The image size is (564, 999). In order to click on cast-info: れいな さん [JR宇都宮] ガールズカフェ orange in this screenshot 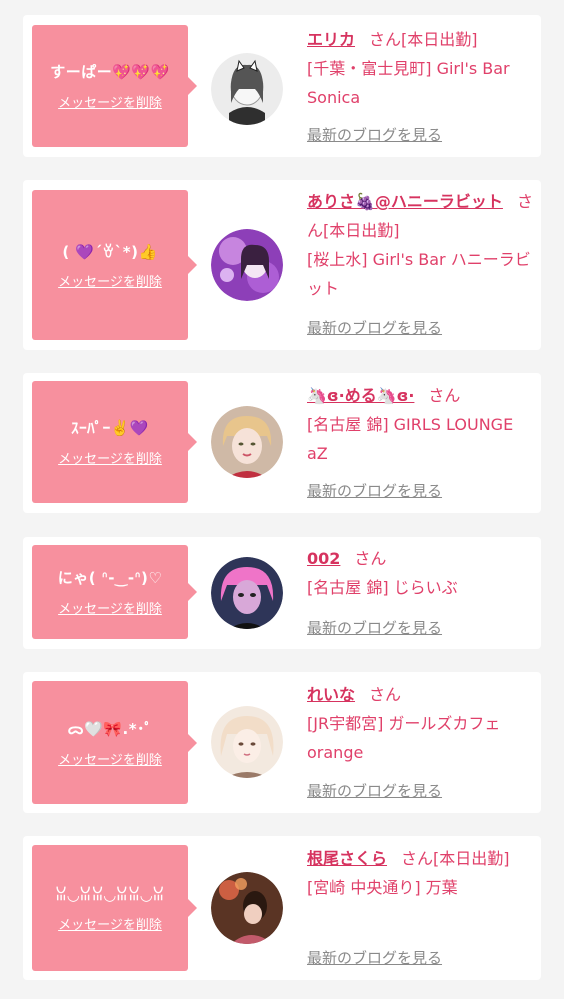, I will do `click(423, 723)`.